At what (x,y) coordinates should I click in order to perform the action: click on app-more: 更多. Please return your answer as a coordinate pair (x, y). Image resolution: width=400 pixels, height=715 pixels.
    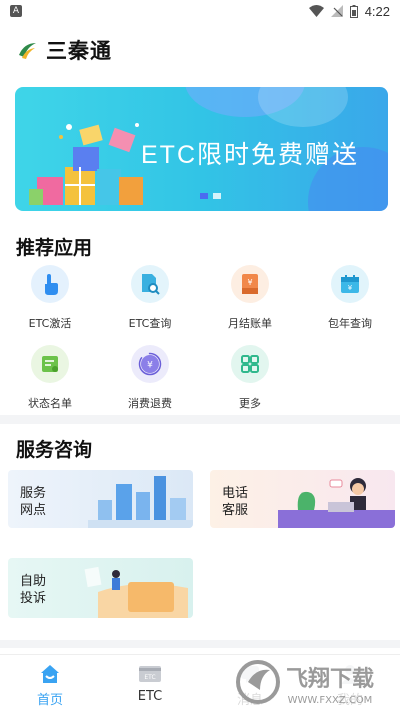
    Looking at the image, I should click on (250, 378).